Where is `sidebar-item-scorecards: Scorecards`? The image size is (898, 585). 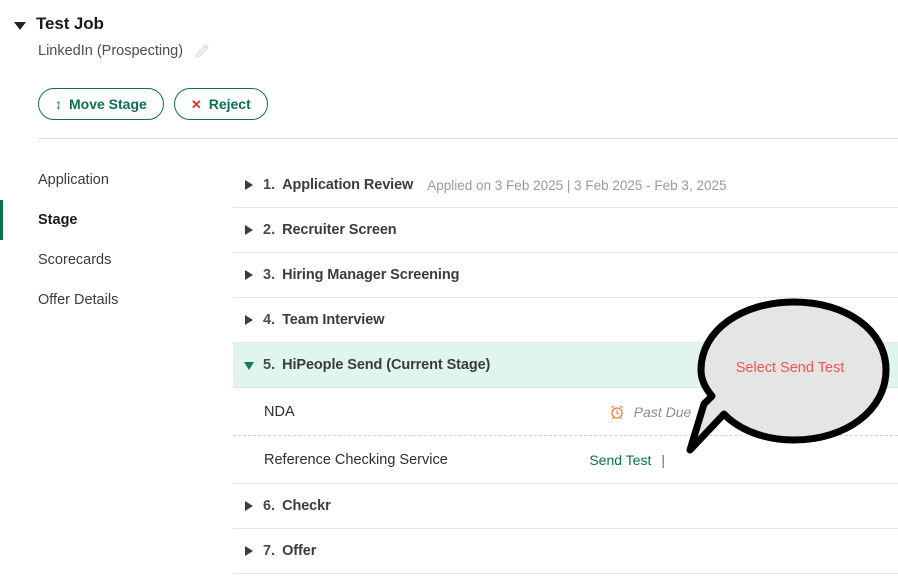
sidebar-item-scorecards: Scorecards is located at coordinates (116, 260).